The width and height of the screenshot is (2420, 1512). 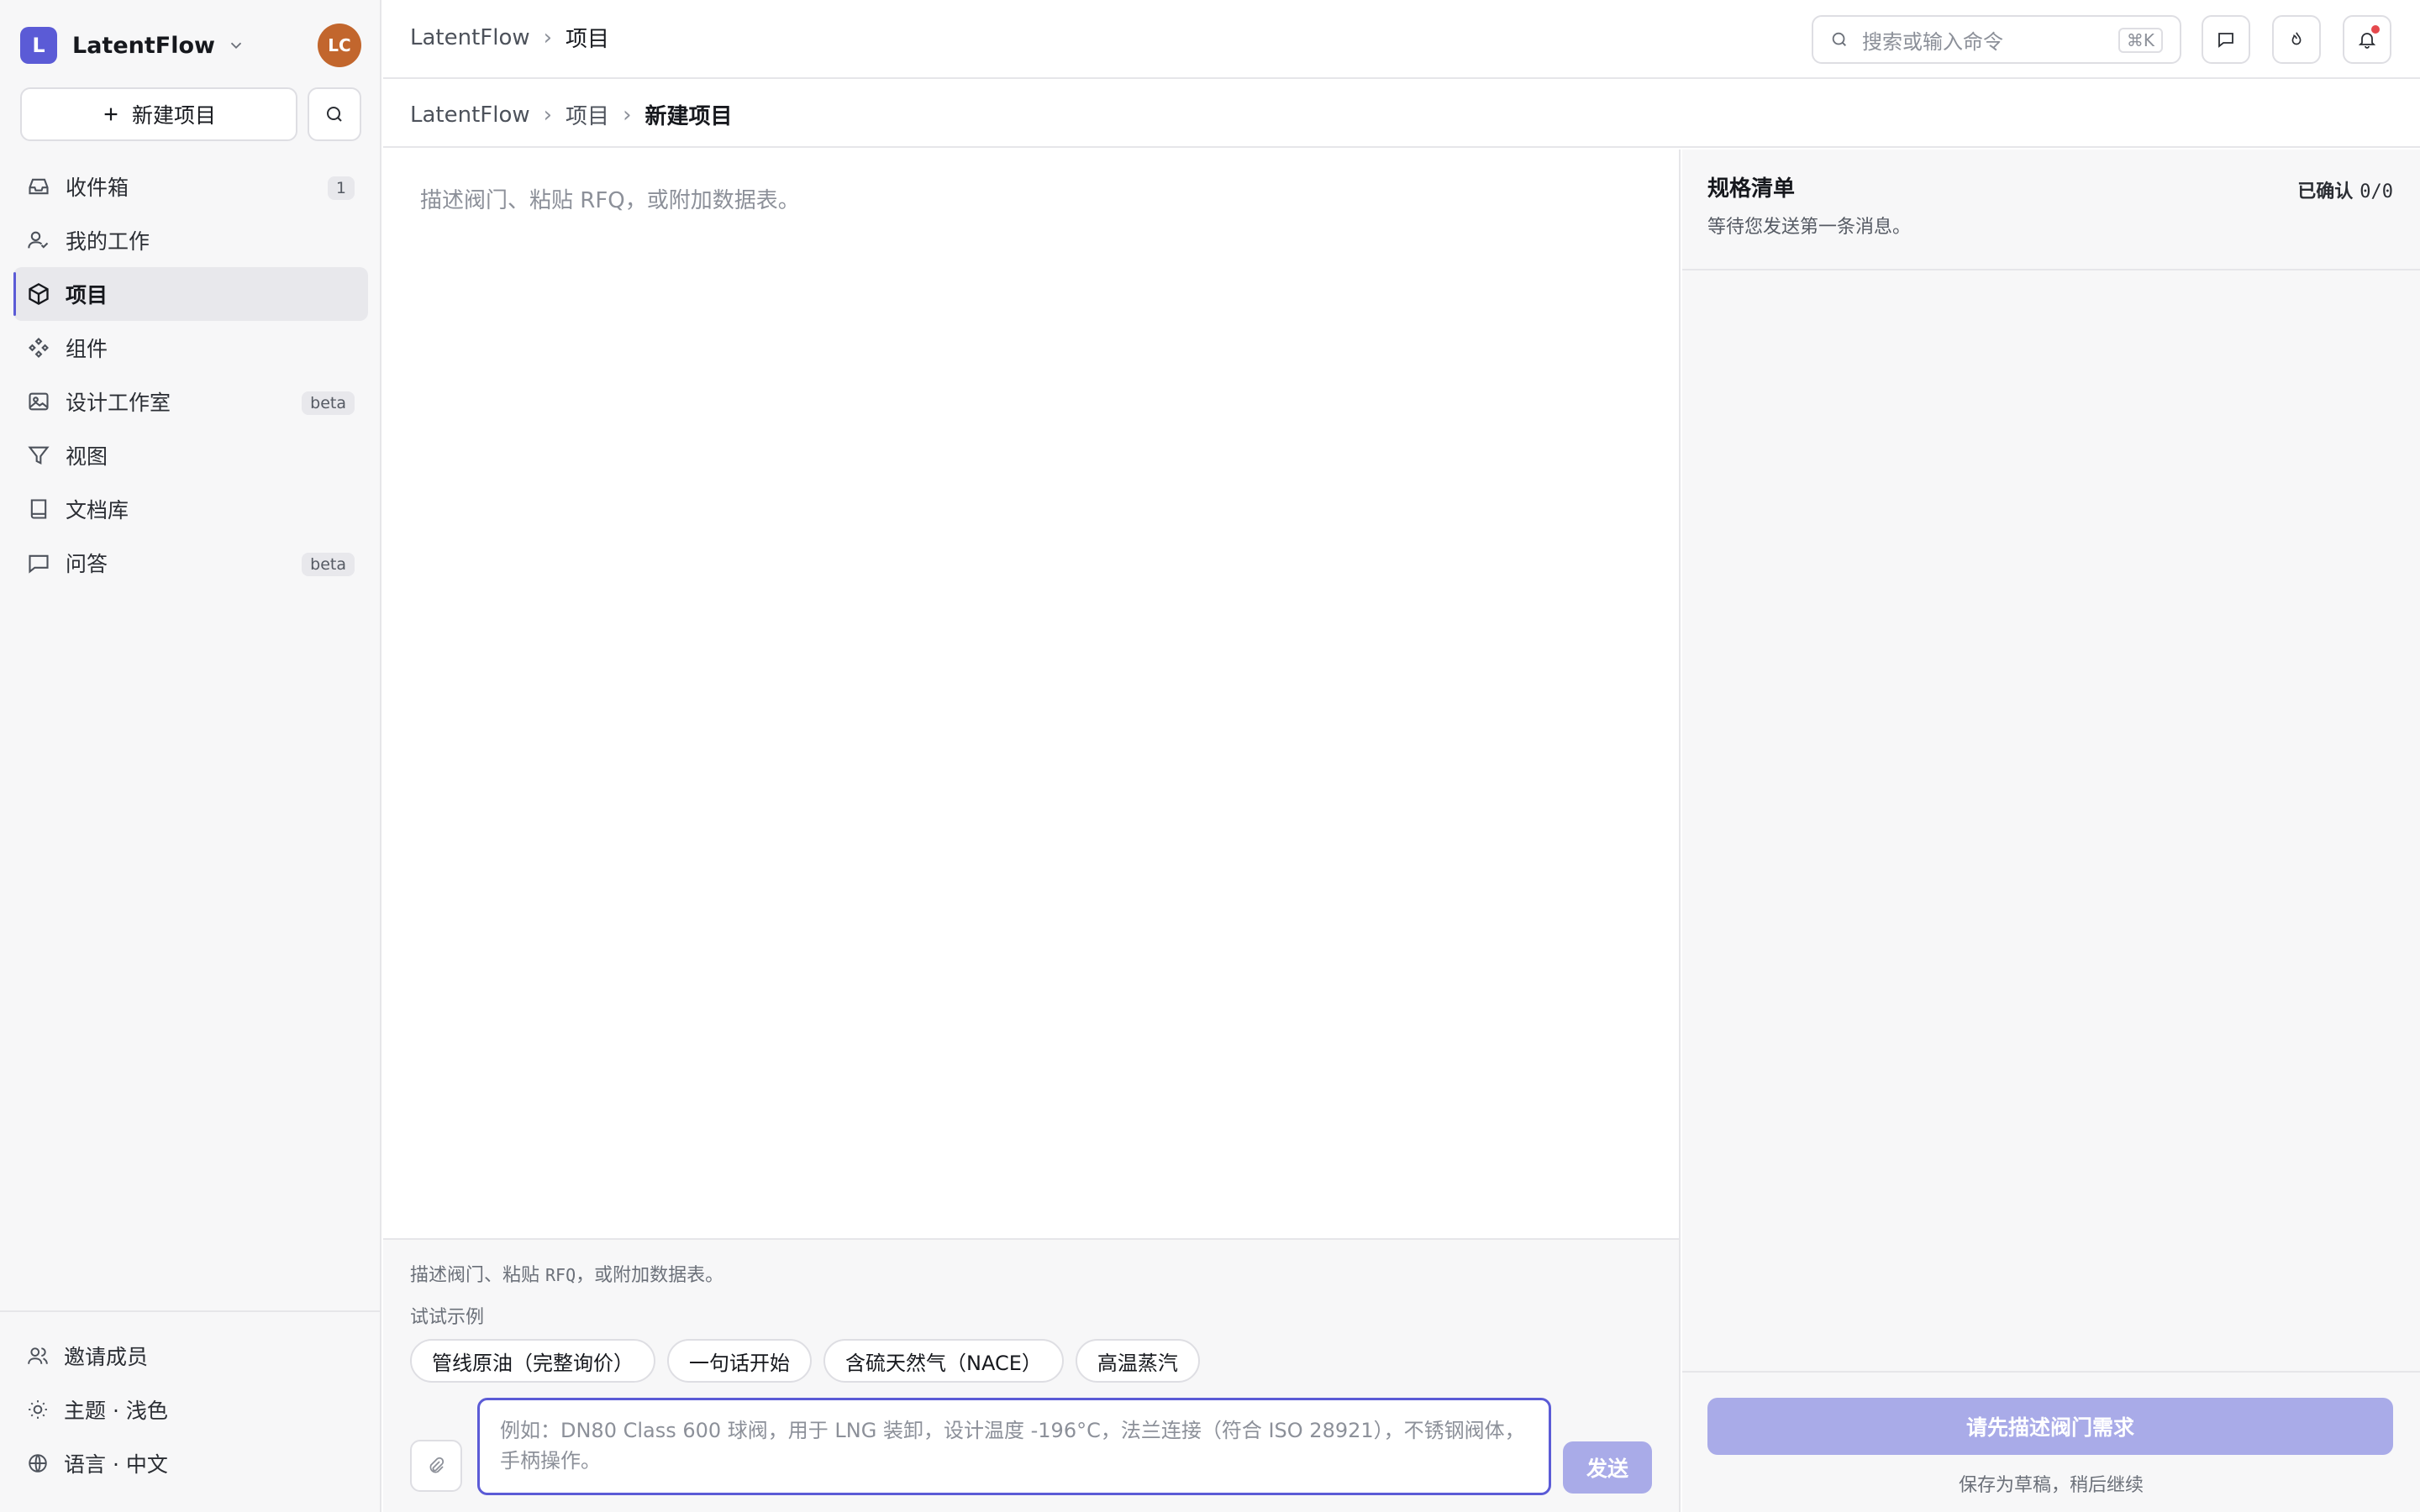 What do you see at coordinates (2375, 29) in the screenshot?
I see `notification-dot` at bounding box center [2375, 29].